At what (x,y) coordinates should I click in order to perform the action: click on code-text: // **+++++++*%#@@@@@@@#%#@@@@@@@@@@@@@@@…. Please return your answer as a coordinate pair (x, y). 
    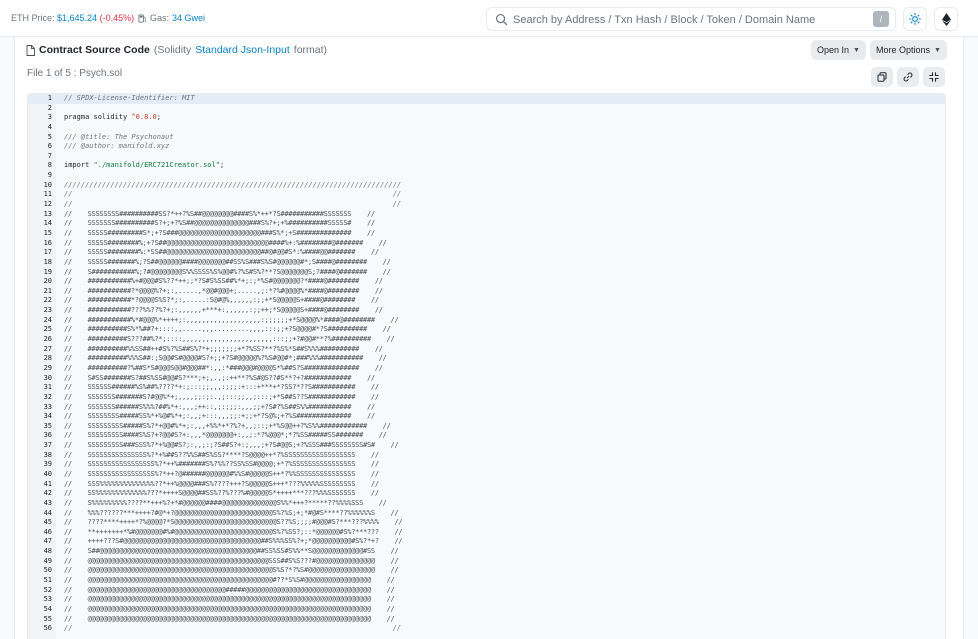
    Looking at the image, I should click on (233, 531).